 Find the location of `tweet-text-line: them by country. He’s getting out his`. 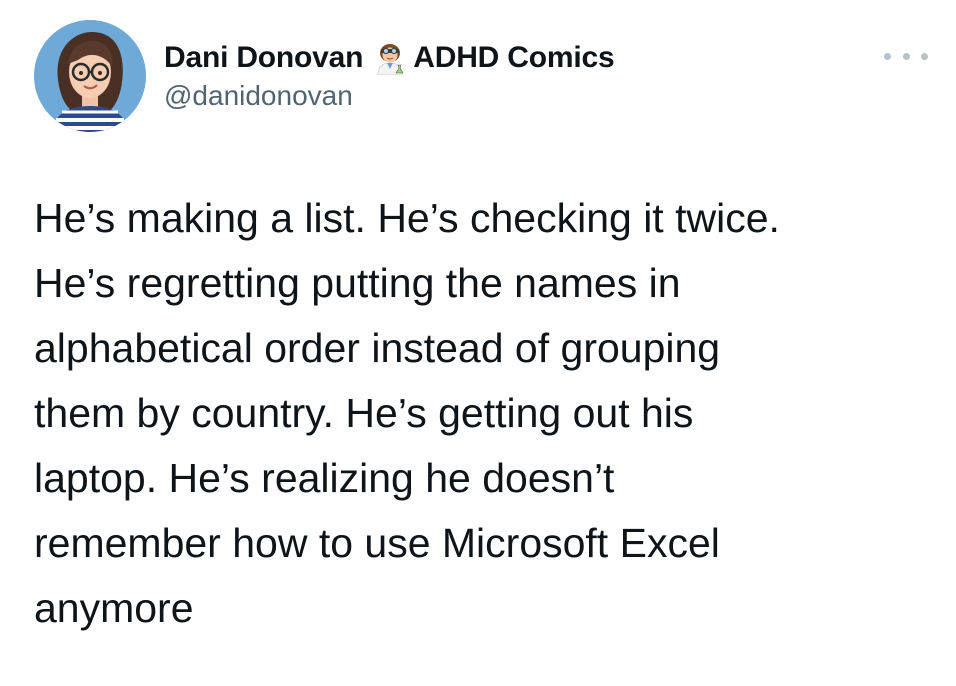

tweet-text-line: them by country. He’s getting out his is located at coordinates (364, 413).